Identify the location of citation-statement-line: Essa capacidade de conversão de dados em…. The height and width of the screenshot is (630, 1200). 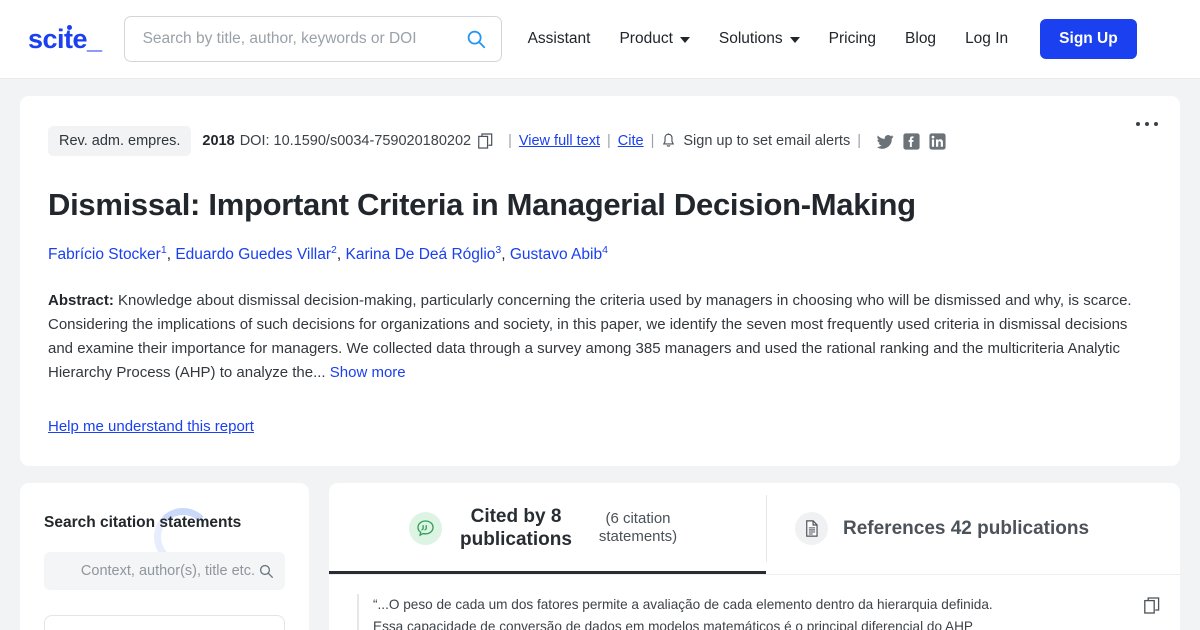
(673, 624).